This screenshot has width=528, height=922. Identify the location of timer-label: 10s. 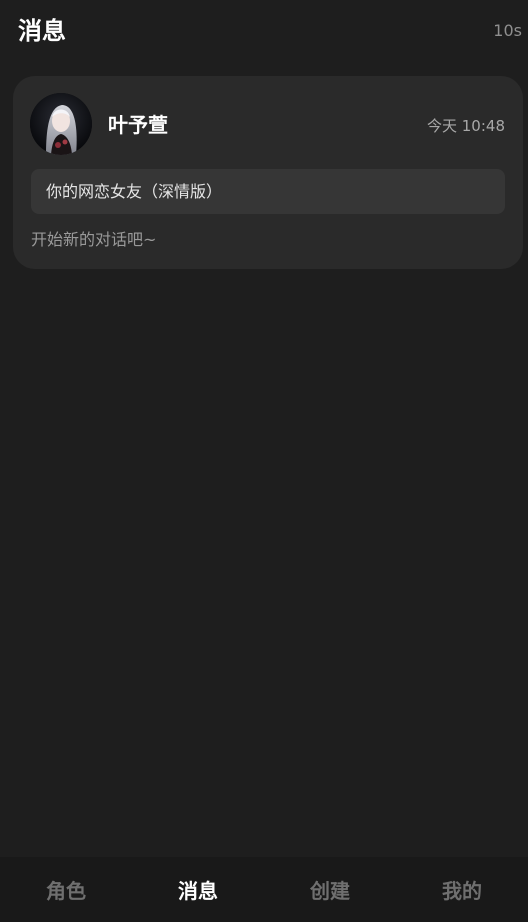
(507, 30).